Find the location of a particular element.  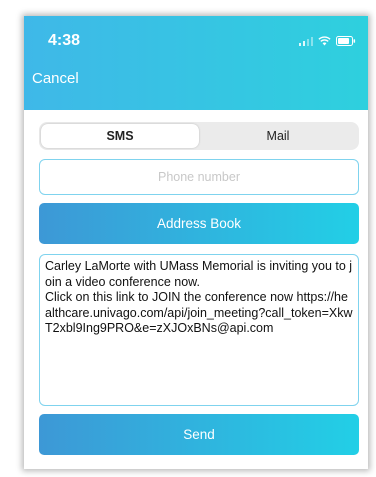

send-button: Send is located at coordinates (199, 434).